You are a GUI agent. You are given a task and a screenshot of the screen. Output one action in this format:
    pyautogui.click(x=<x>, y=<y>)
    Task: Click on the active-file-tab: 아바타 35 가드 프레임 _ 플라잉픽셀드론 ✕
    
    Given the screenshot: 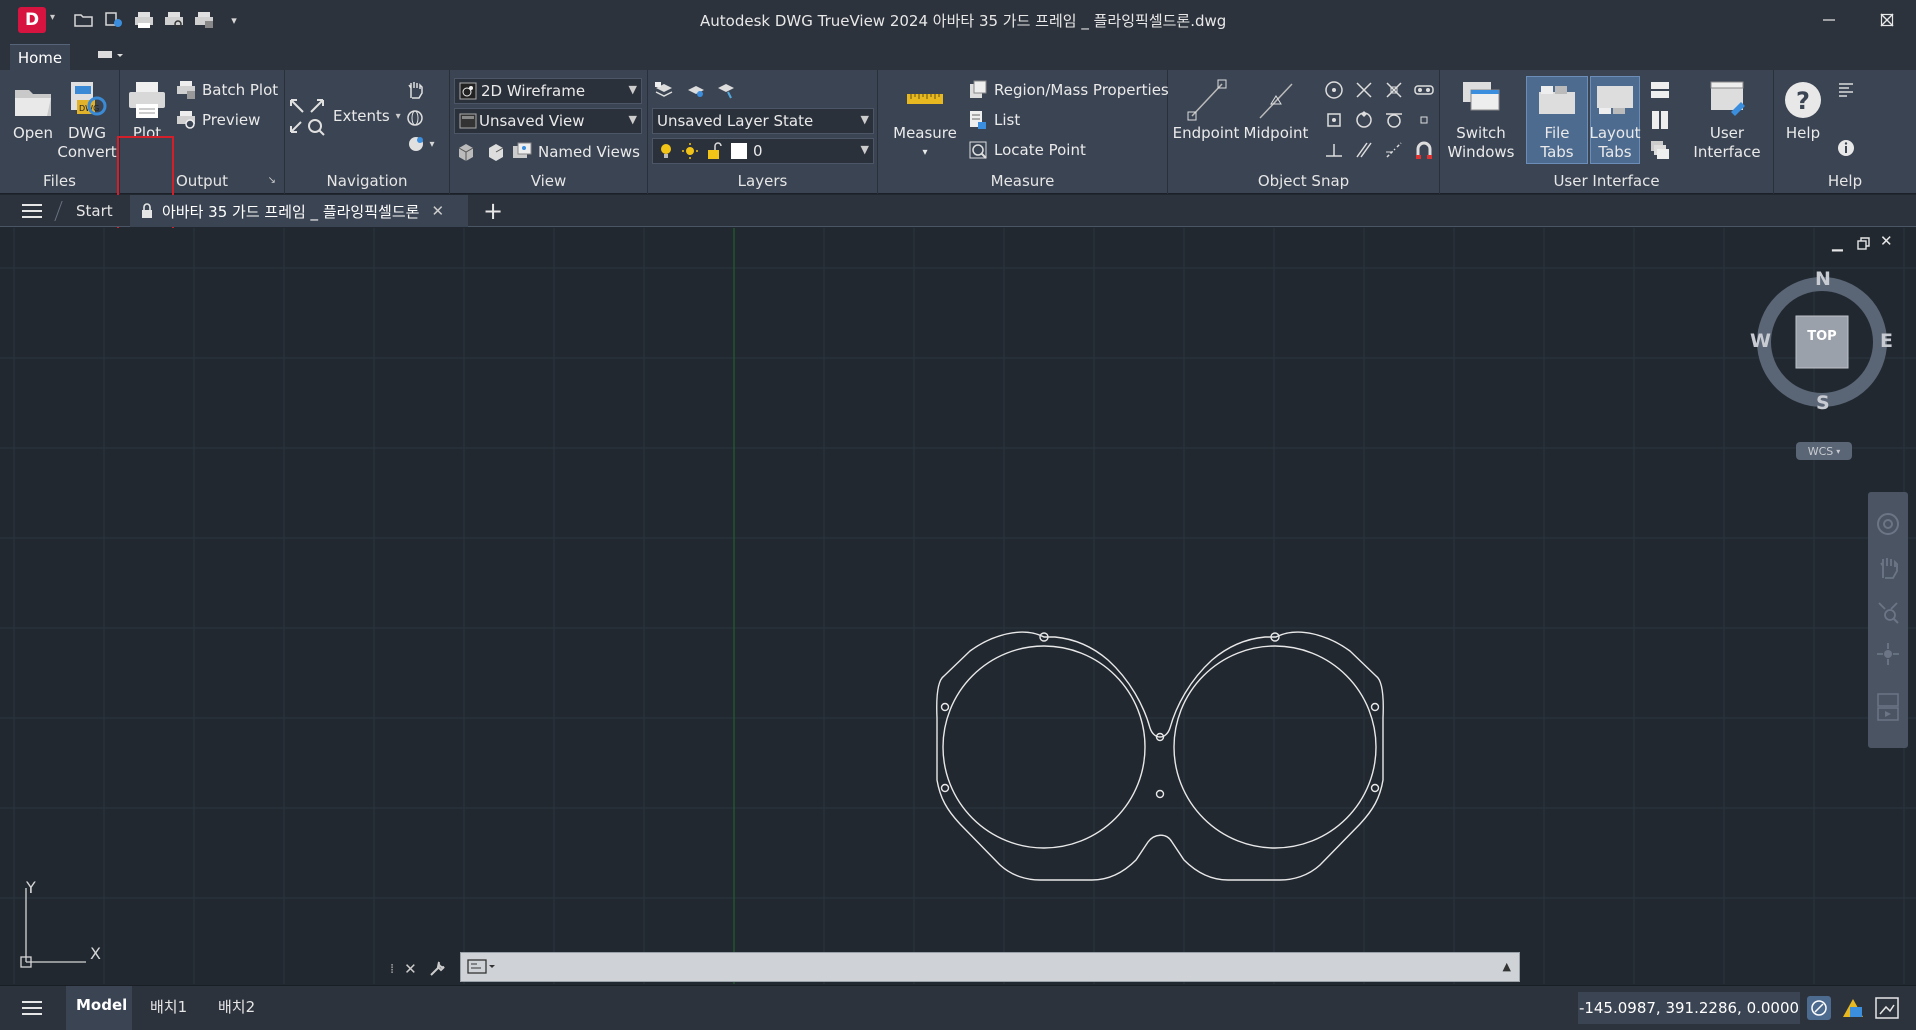 What is the action you would take?
    pyautogui.click(x=299, y=211)
    